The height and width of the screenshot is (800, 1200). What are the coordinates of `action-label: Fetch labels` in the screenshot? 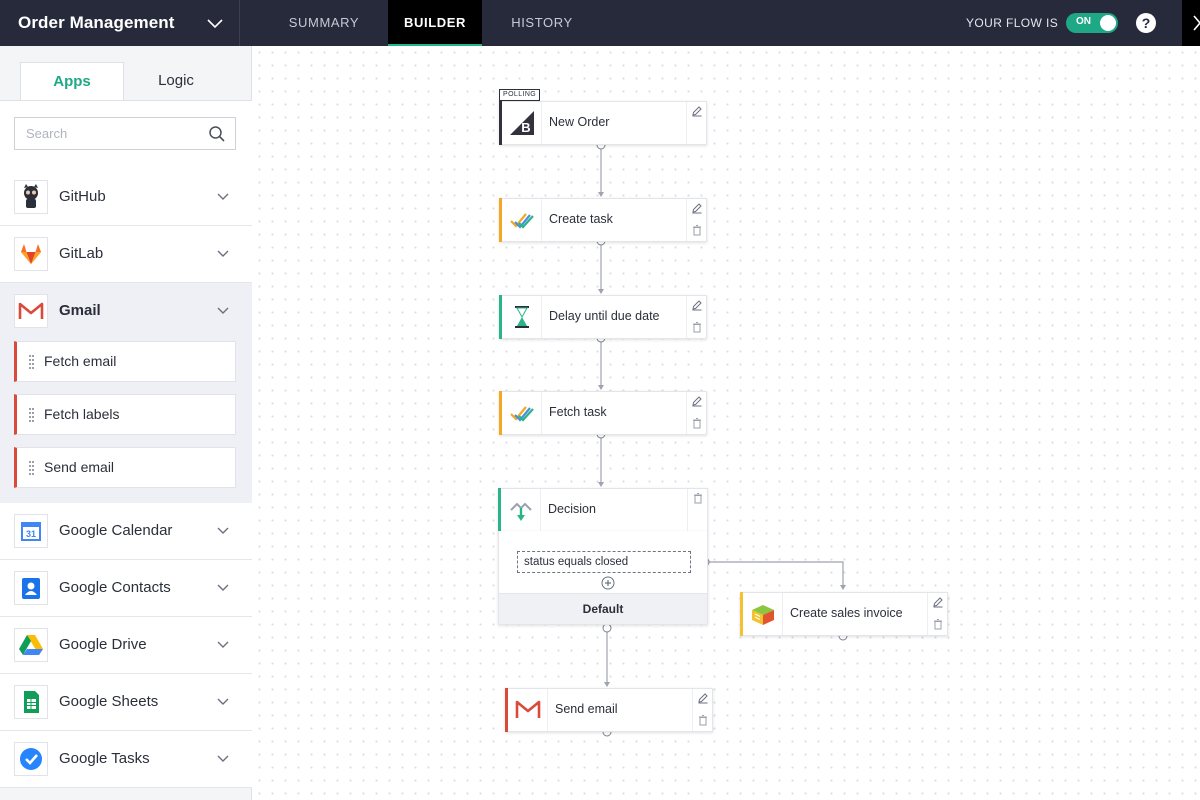 It's located at (82, 414).